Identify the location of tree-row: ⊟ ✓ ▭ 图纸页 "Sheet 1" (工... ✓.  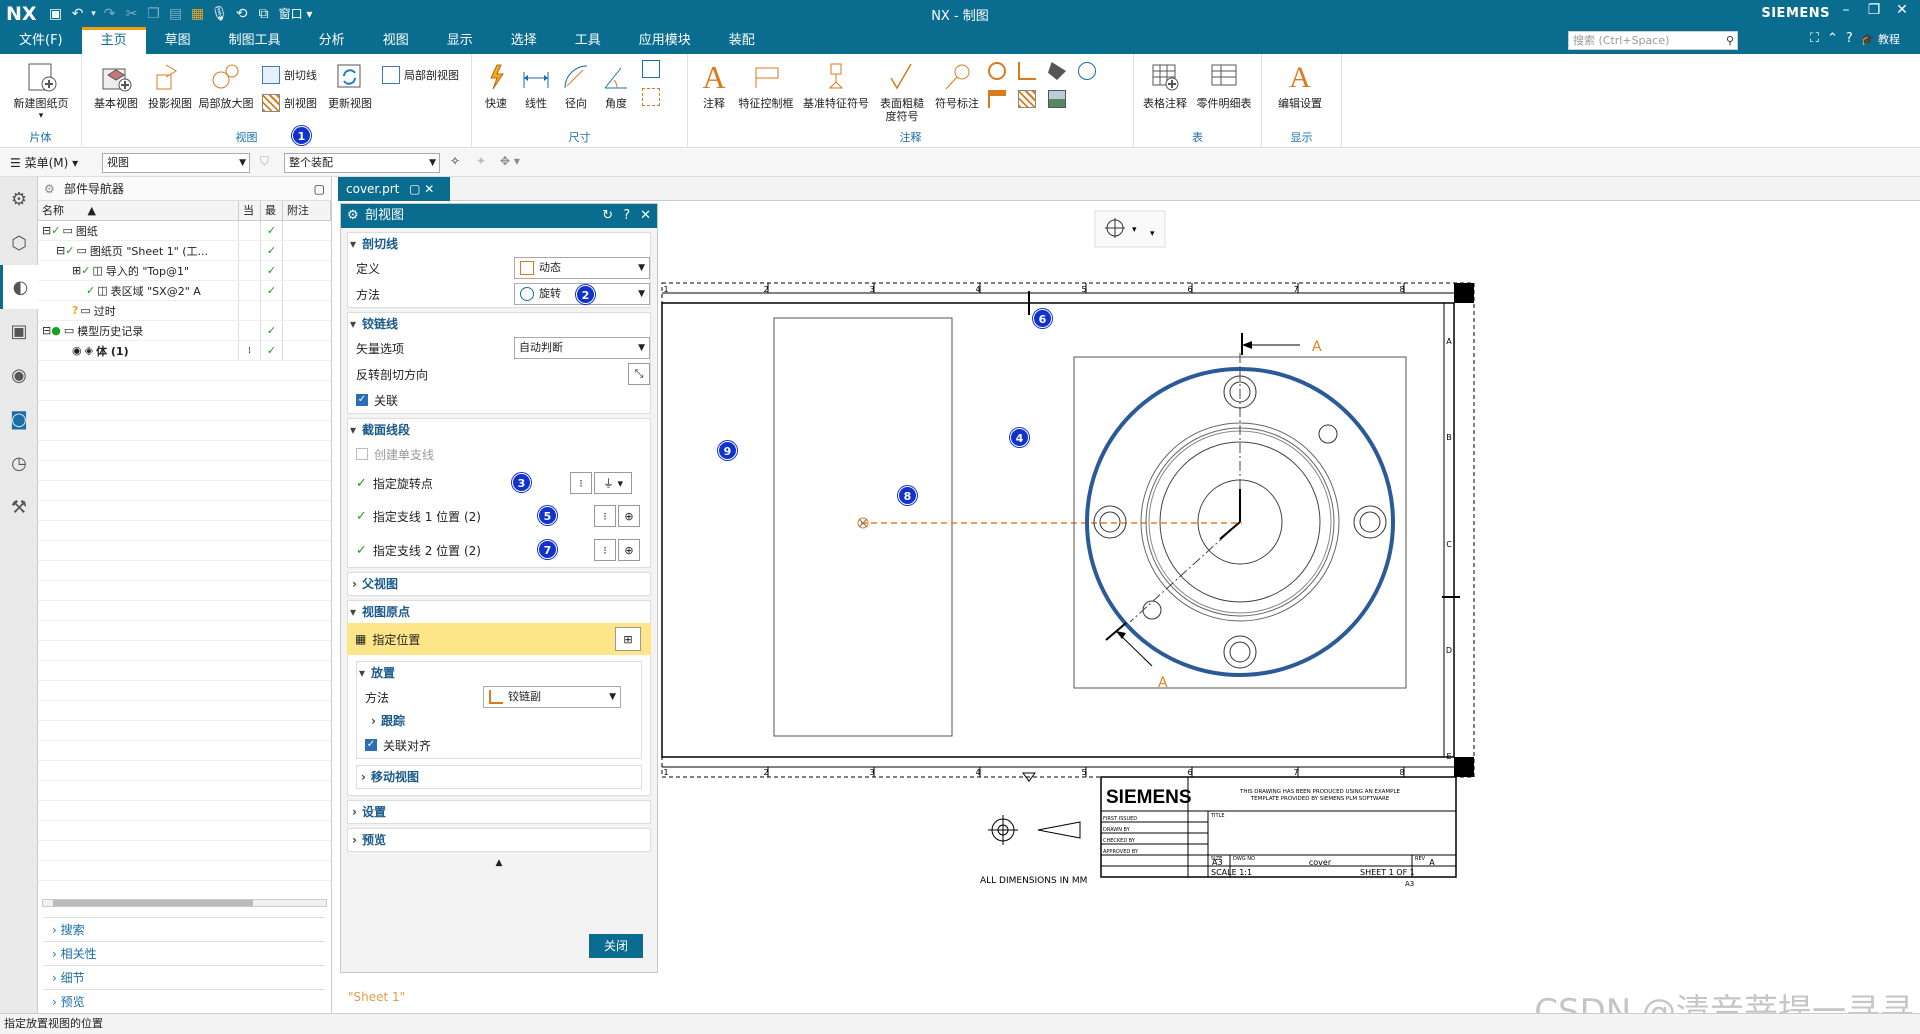
(184, 251).